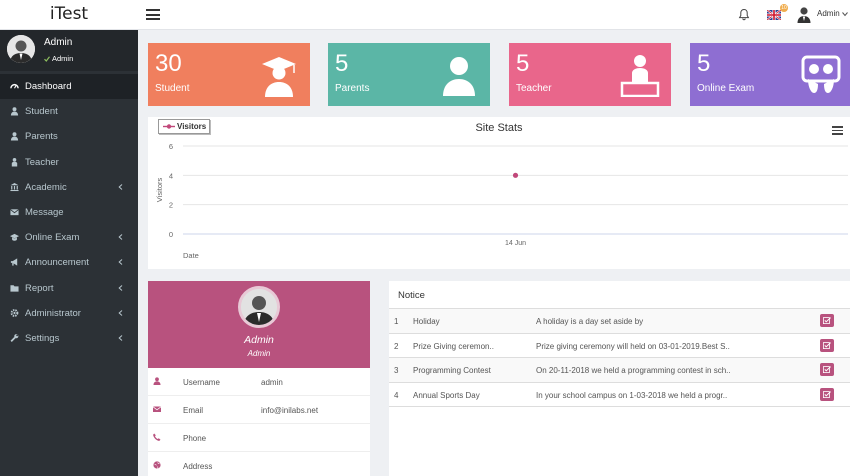  Describe the element at coordinates (198, 466) in the screenshot. I see `profile-label: Address` at that location.